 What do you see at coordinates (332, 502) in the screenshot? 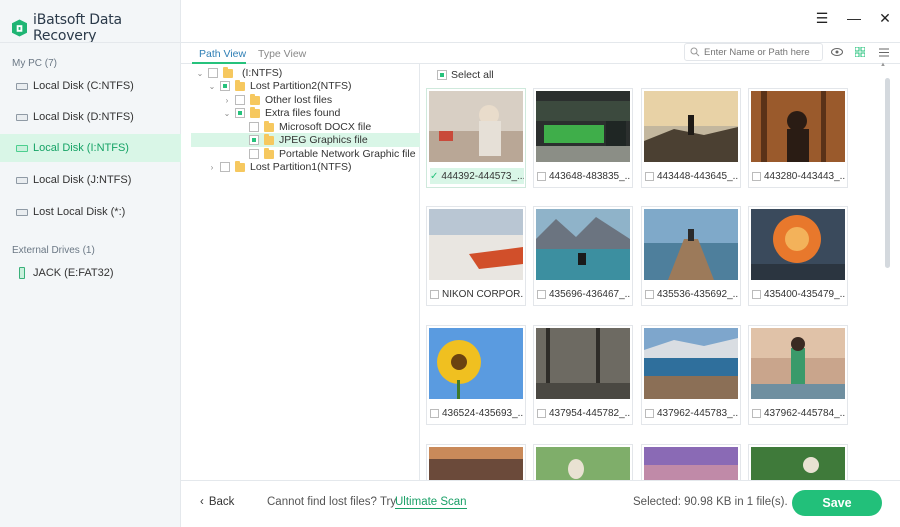
I see `lost-files-hint: Cannot find lost files? Try` at bounding box center [332, 502].